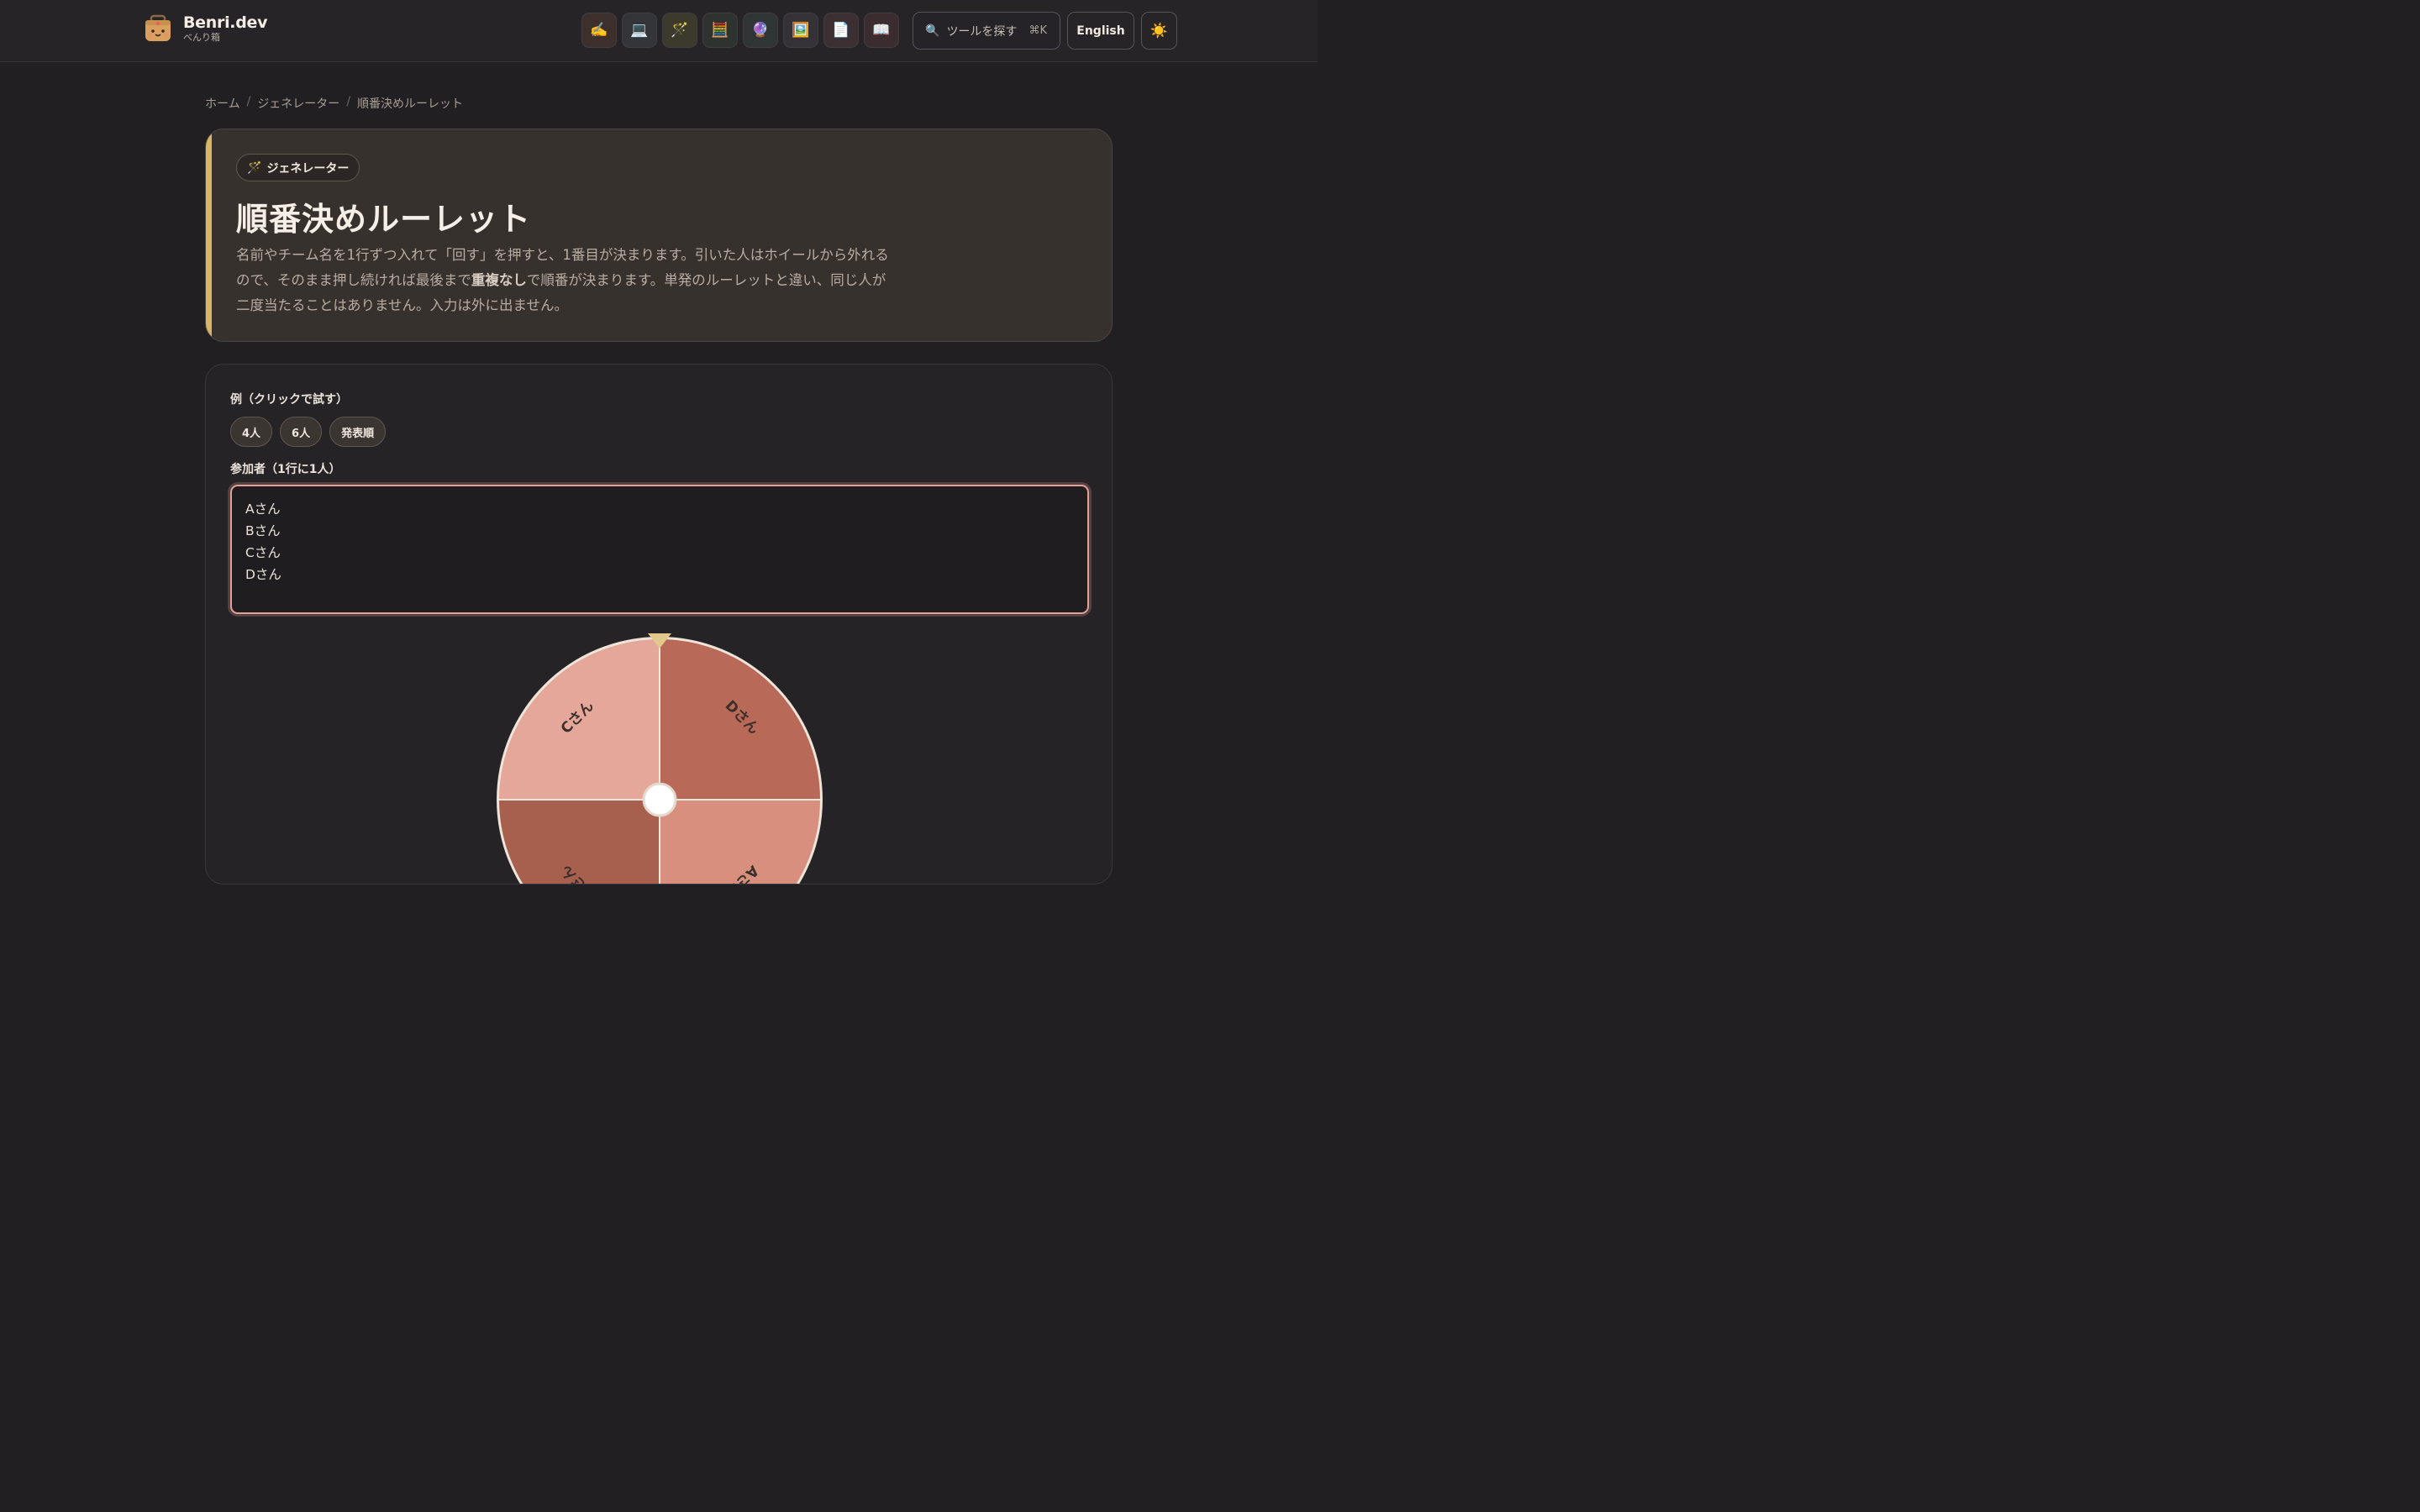  What do you see at coordinates (209, 235) in the screenshot?
I see `hero-accent-bar` at bounding box center [209, 235].